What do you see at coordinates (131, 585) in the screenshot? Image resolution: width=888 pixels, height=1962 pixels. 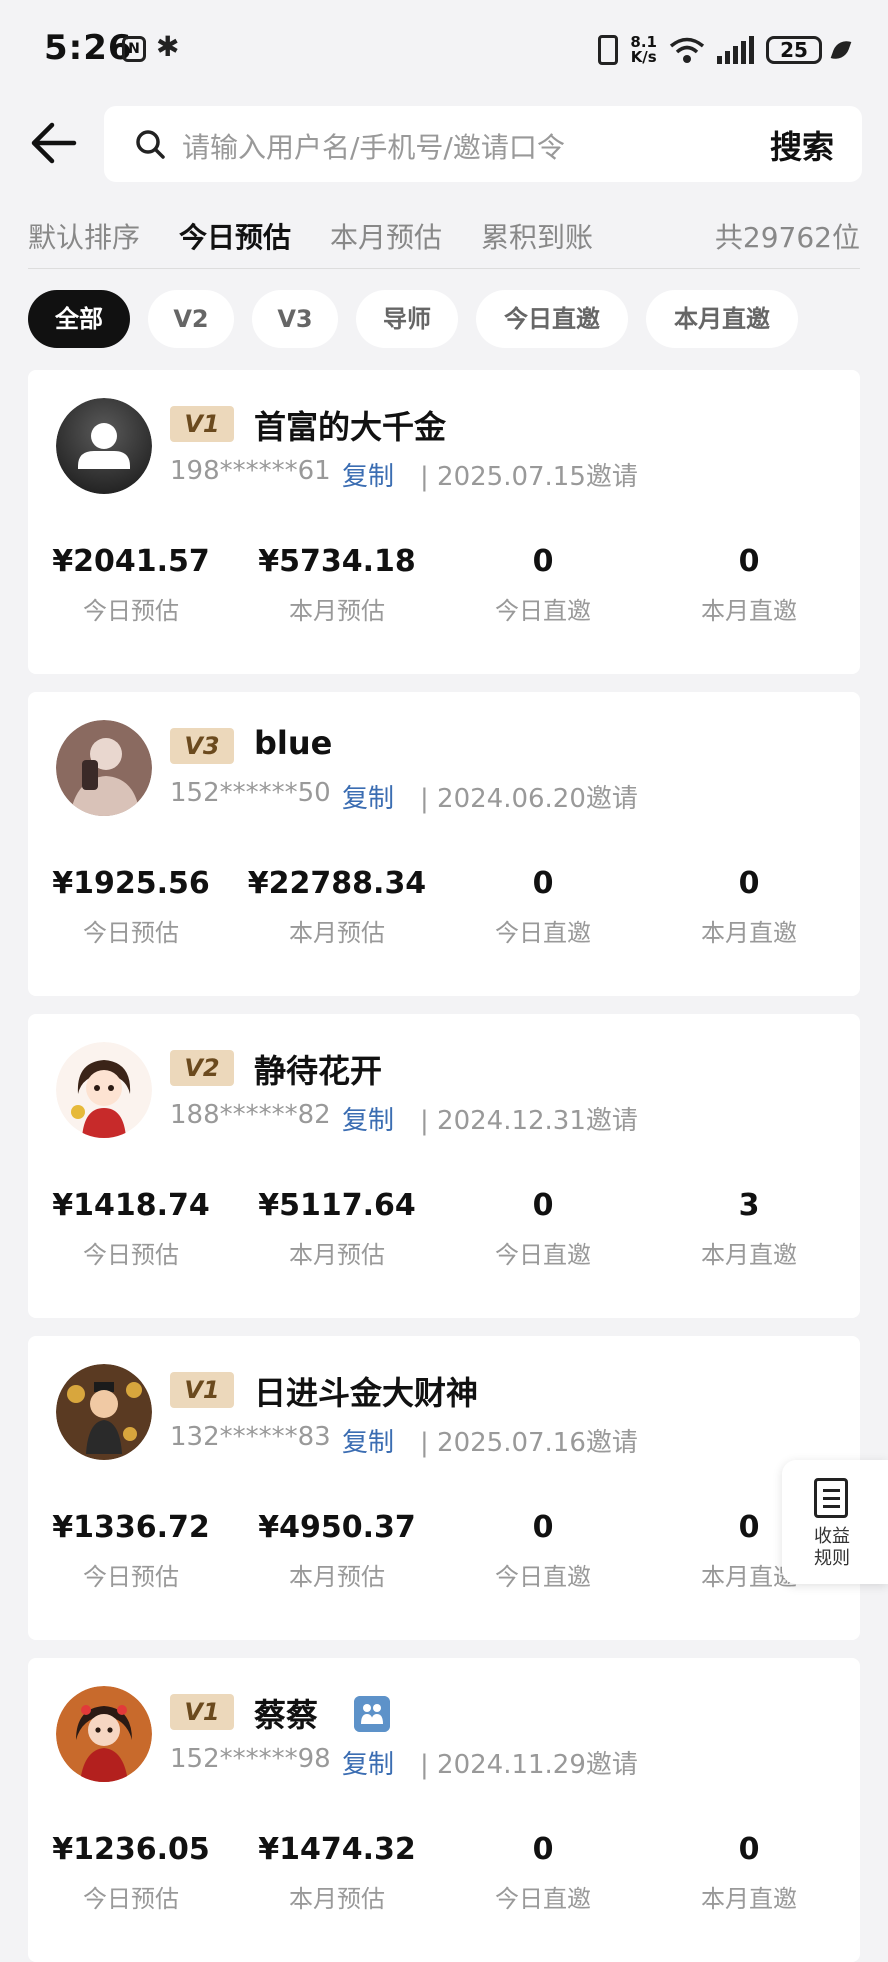 I see `stat-today-estimate: ¥2041.57 今日预估` at bounding box center [131, 585].